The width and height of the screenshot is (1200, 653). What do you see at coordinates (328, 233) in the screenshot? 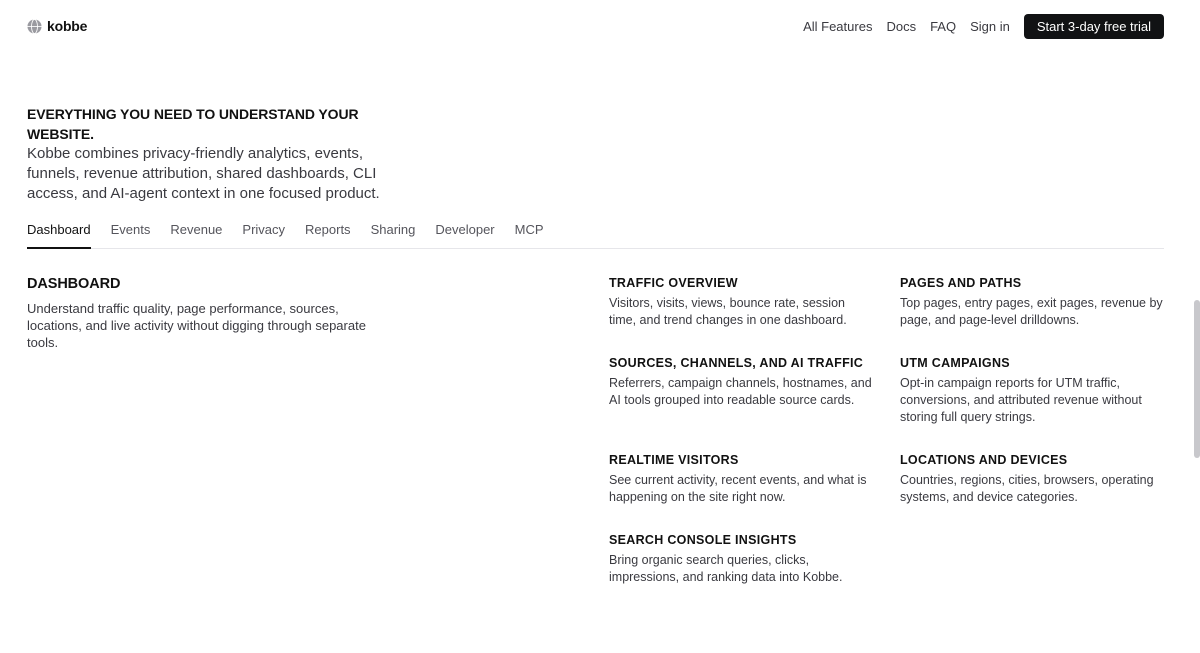
I see `tab-reports: Reports` at bounding box center [328, 233].